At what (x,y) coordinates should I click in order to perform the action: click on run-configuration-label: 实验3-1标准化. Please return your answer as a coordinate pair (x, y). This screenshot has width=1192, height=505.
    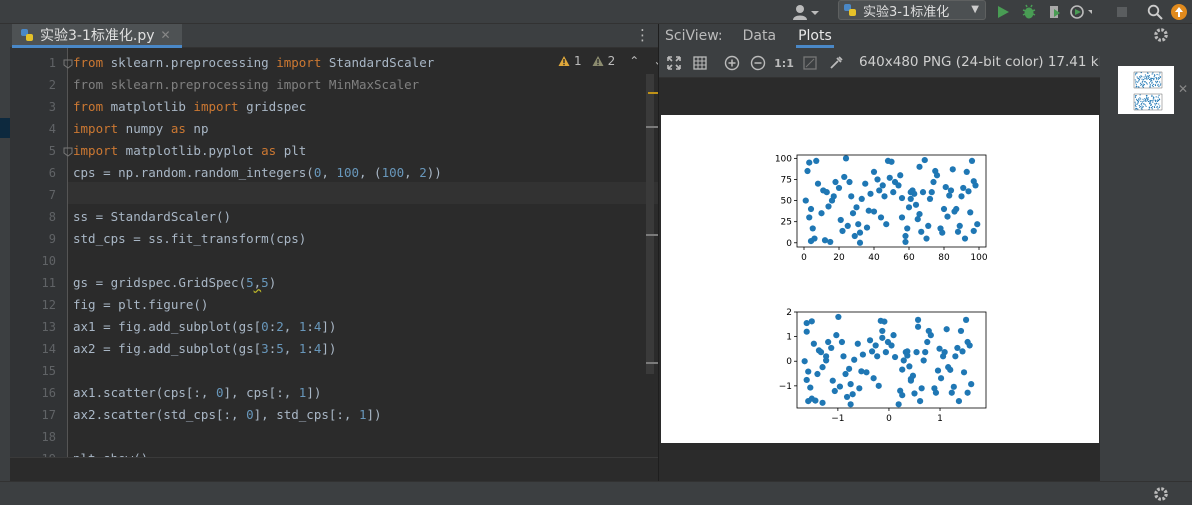
    Looking at the image, I should click on (906, 12).